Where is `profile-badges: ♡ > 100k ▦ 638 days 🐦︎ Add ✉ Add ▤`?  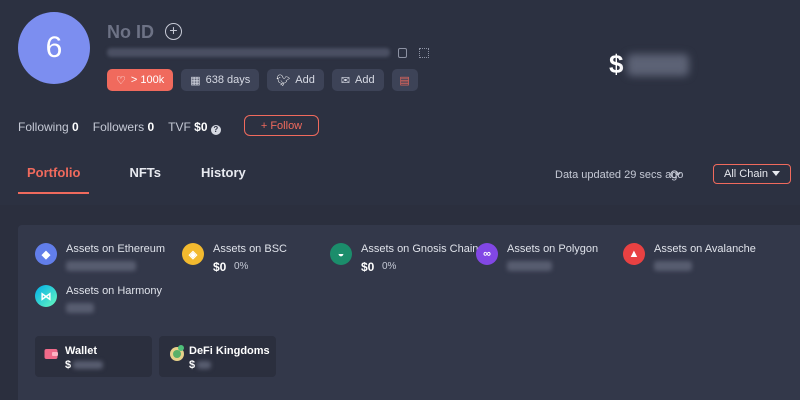 profile-badges: ♡ > 100k ▦ 638 days 🐦︎ Add ✉ Add ▤ is located at coordinates (262, 80).